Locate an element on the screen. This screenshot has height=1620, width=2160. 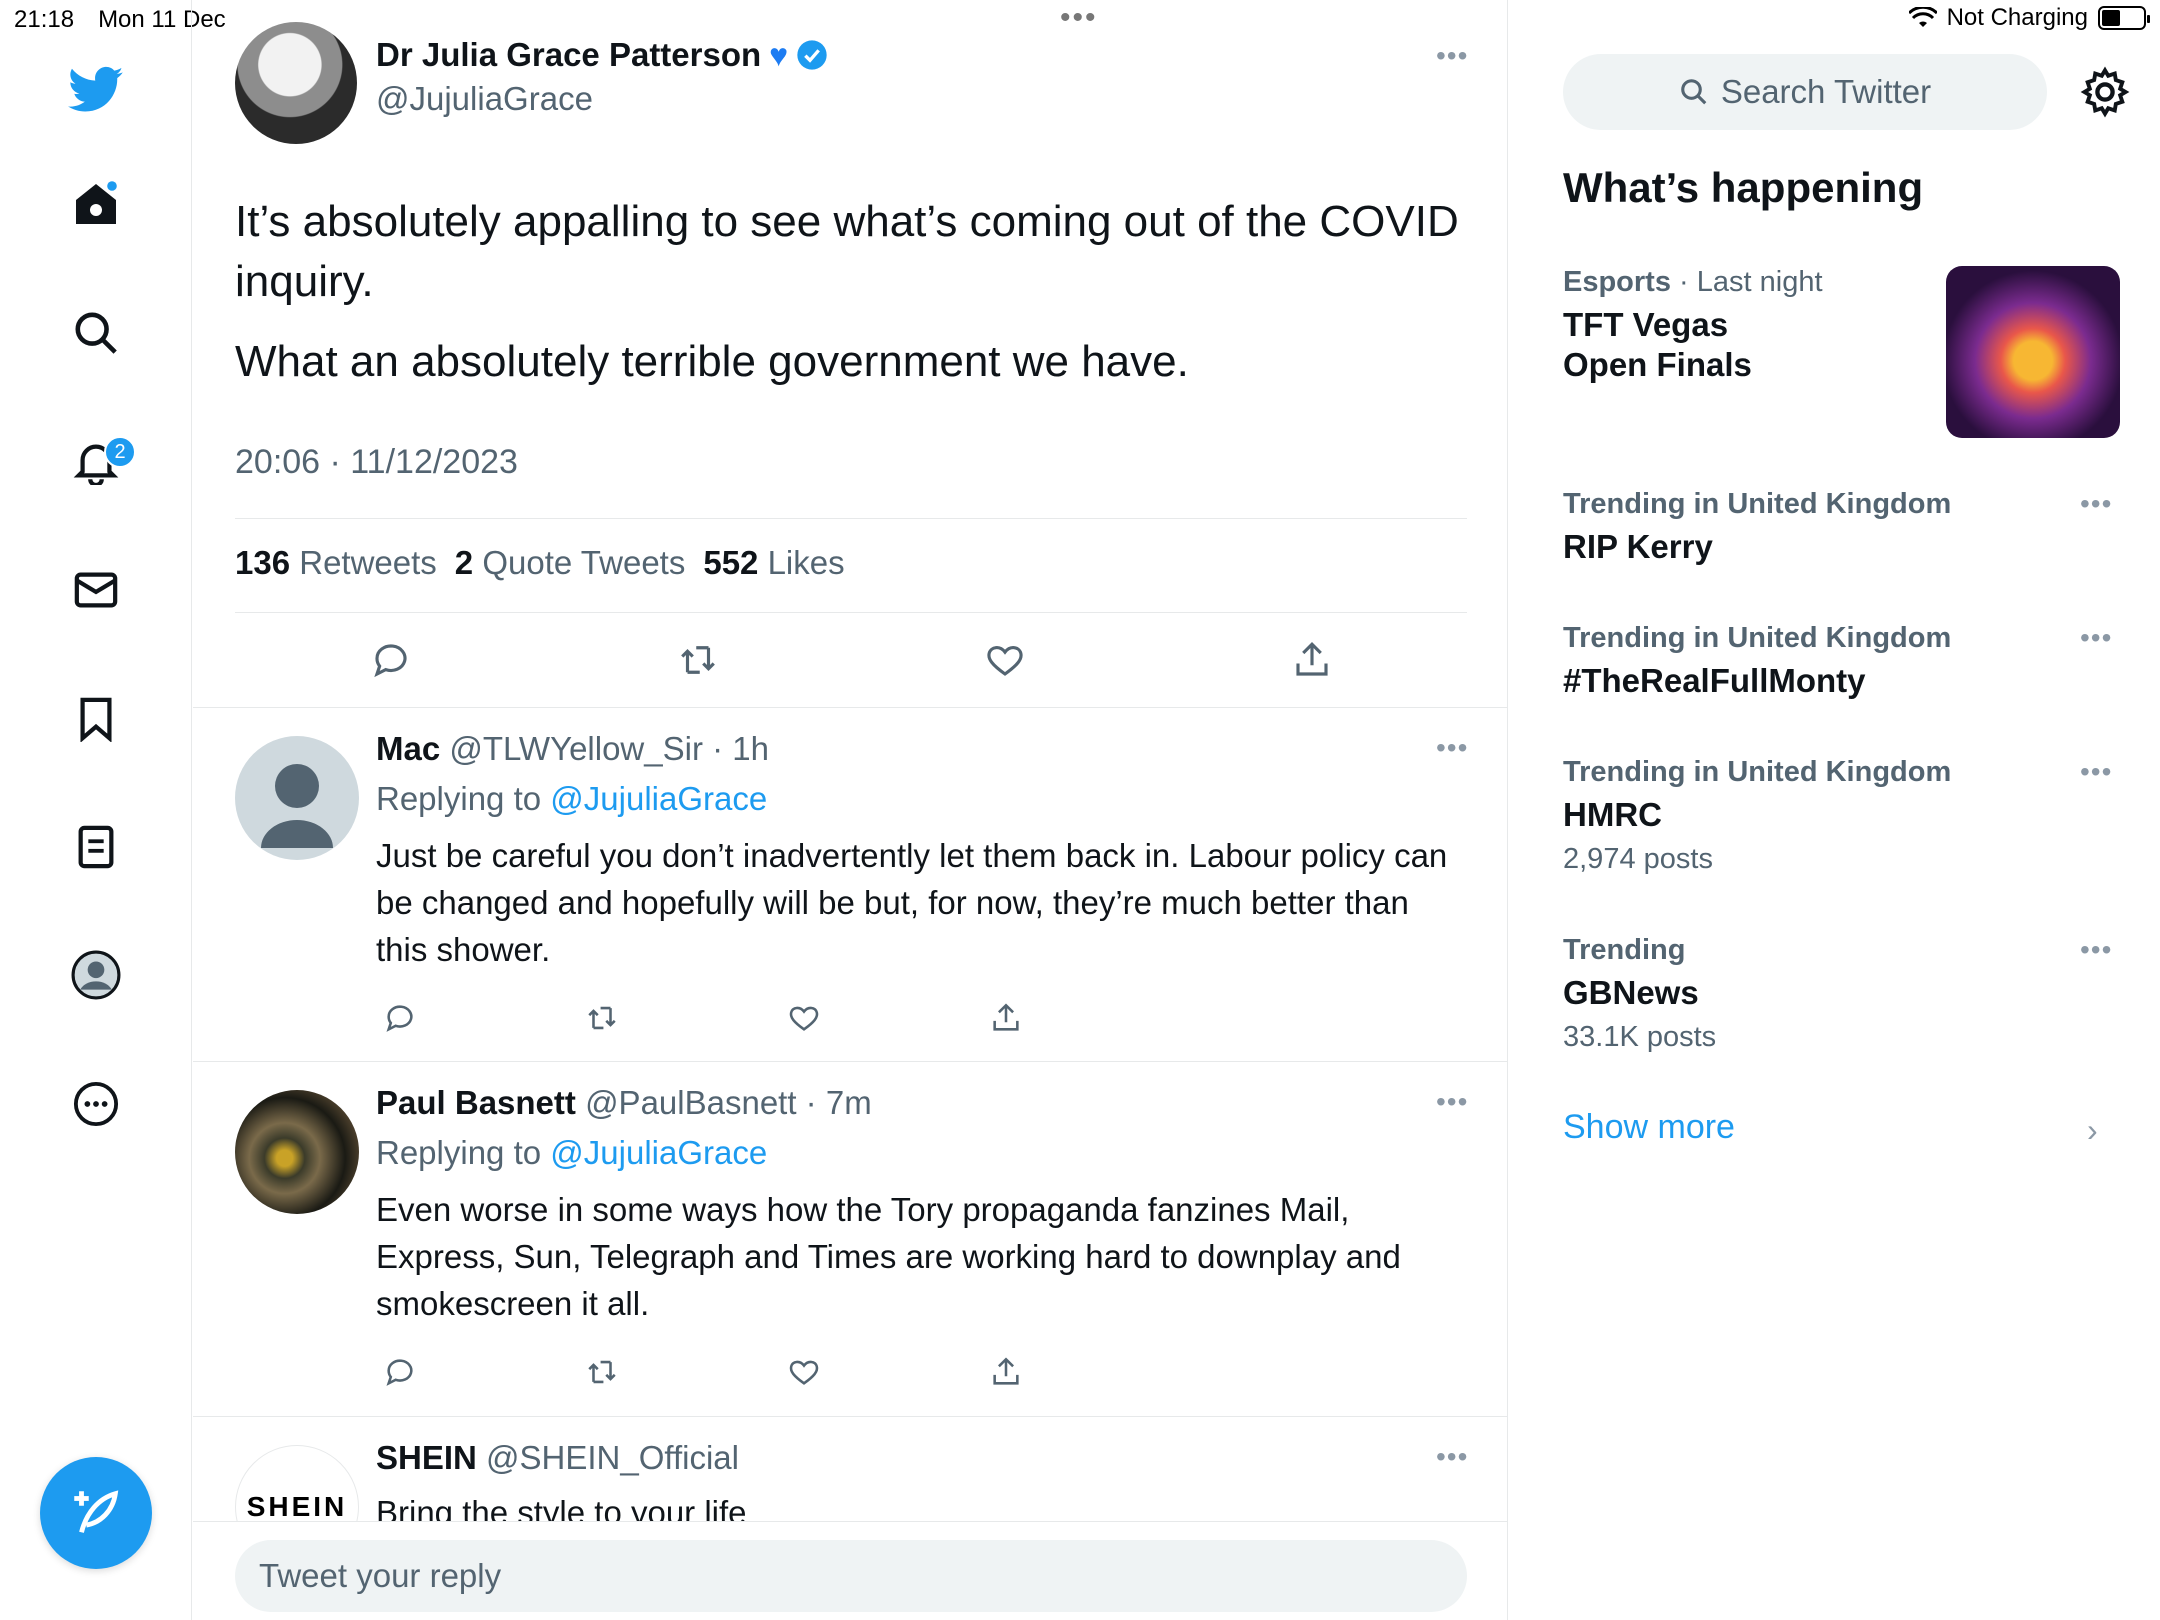
tweet-more-icon: ••• is located at coordinates (1452, 56).